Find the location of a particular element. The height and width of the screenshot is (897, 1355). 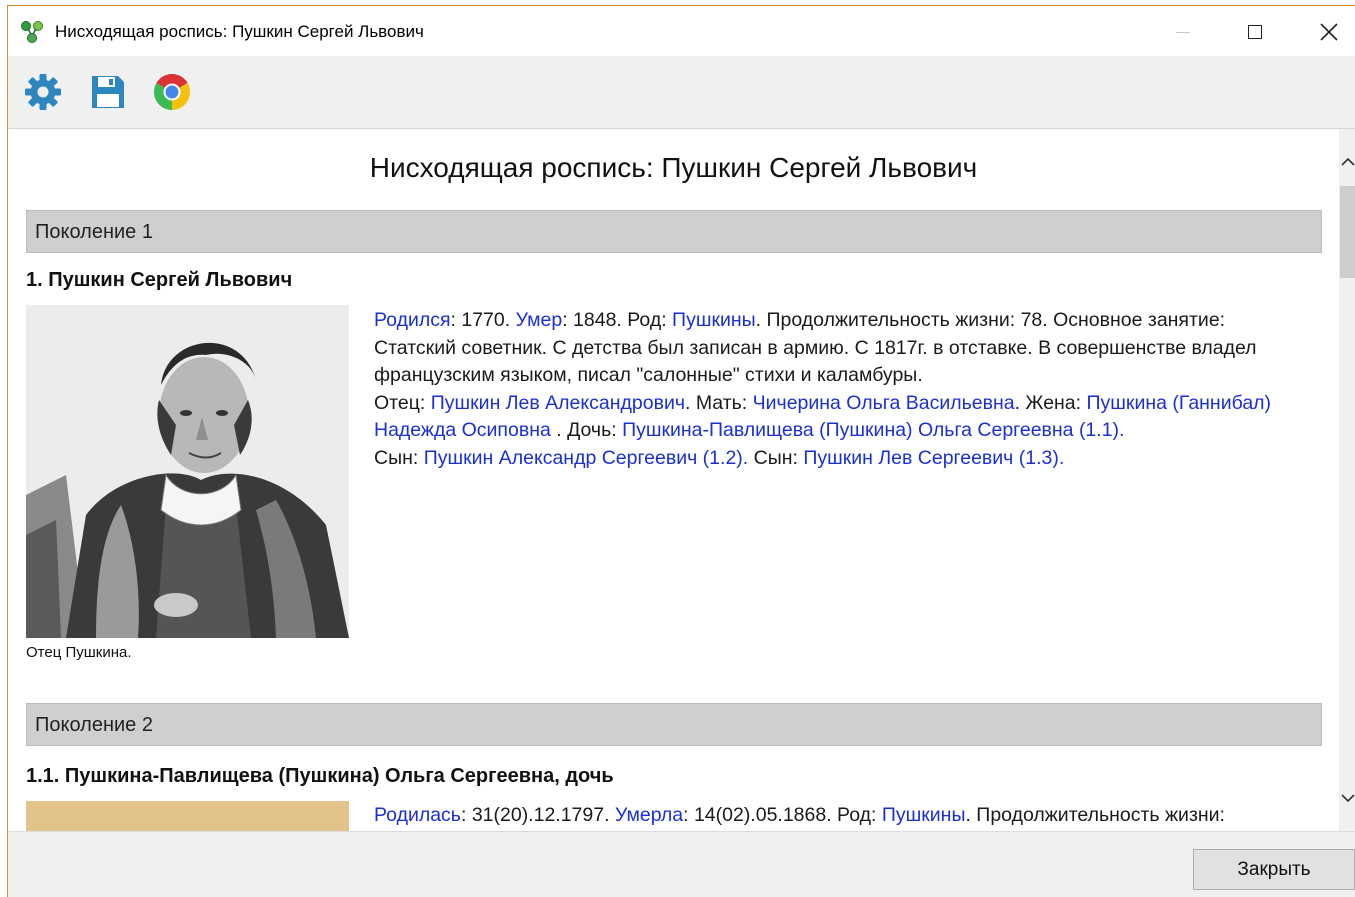

born-link: Родился is located at coordinates (412, 320).